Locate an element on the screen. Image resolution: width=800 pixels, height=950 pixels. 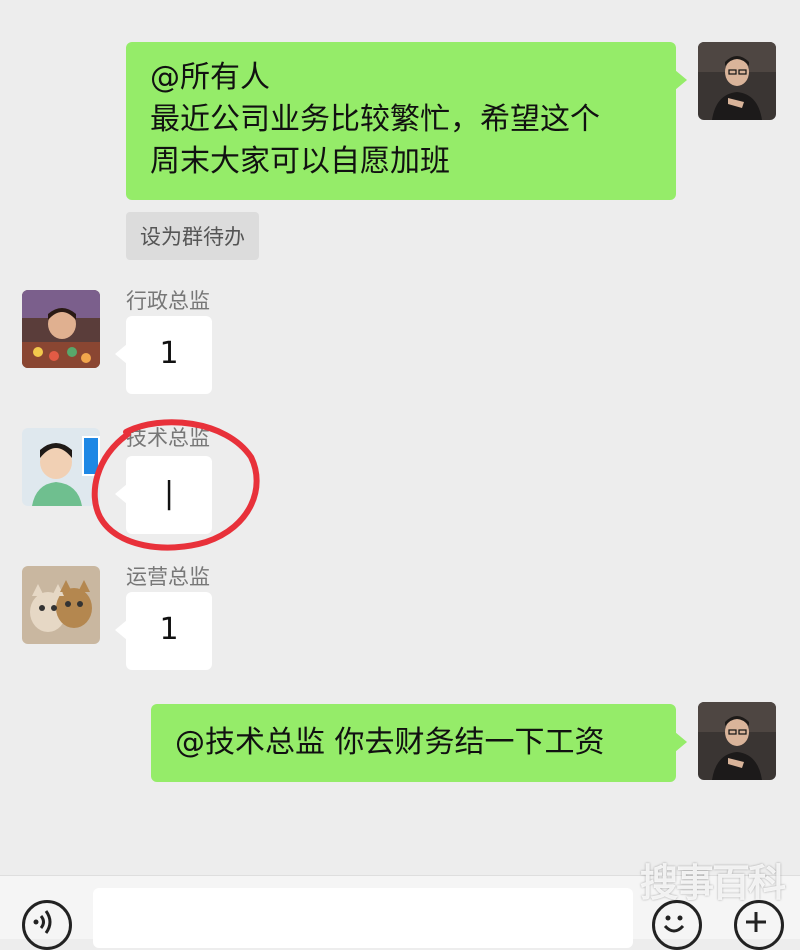
watermark: 搜事百科 is located at coordinates (713, 883).